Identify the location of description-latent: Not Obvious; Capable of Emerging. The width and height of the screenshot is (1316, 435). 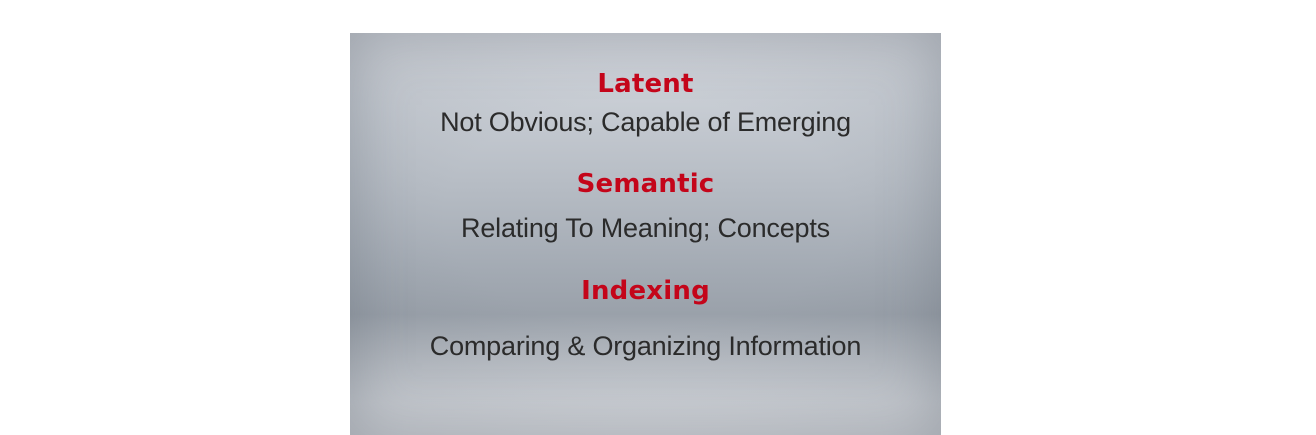
(645, 122).